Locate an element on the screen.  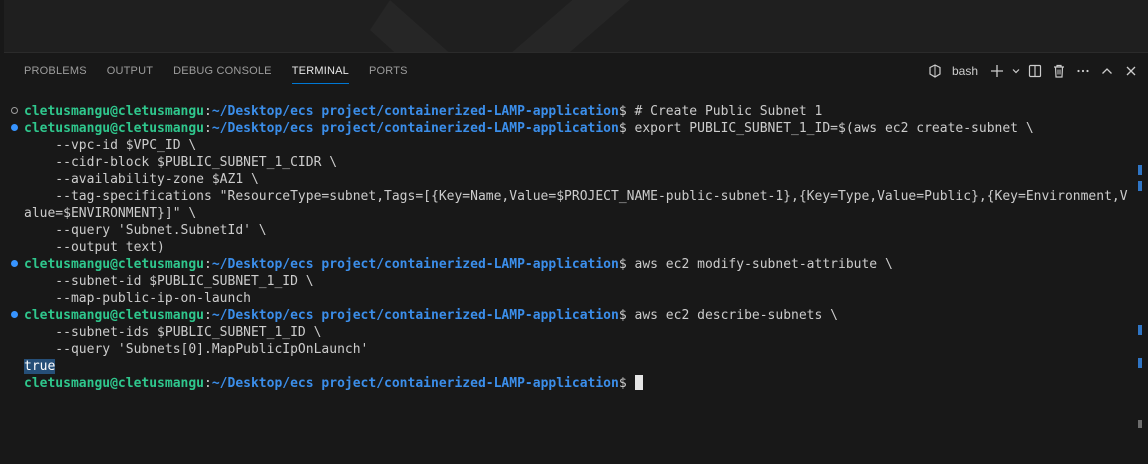
tab-terminal: TERMINAL is located at coordinates (320, 71).